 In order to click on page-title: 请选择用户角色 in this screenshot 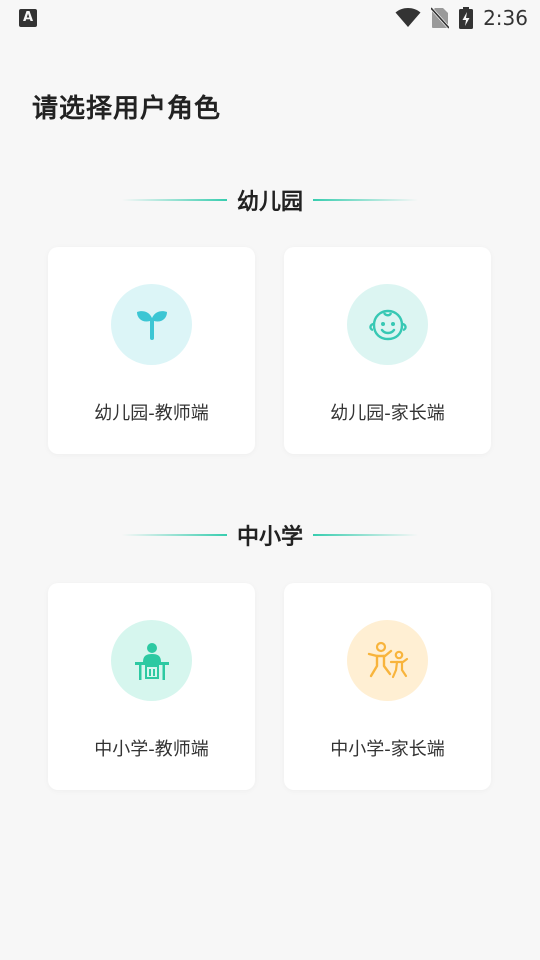, I will do `click(127, 109)`.